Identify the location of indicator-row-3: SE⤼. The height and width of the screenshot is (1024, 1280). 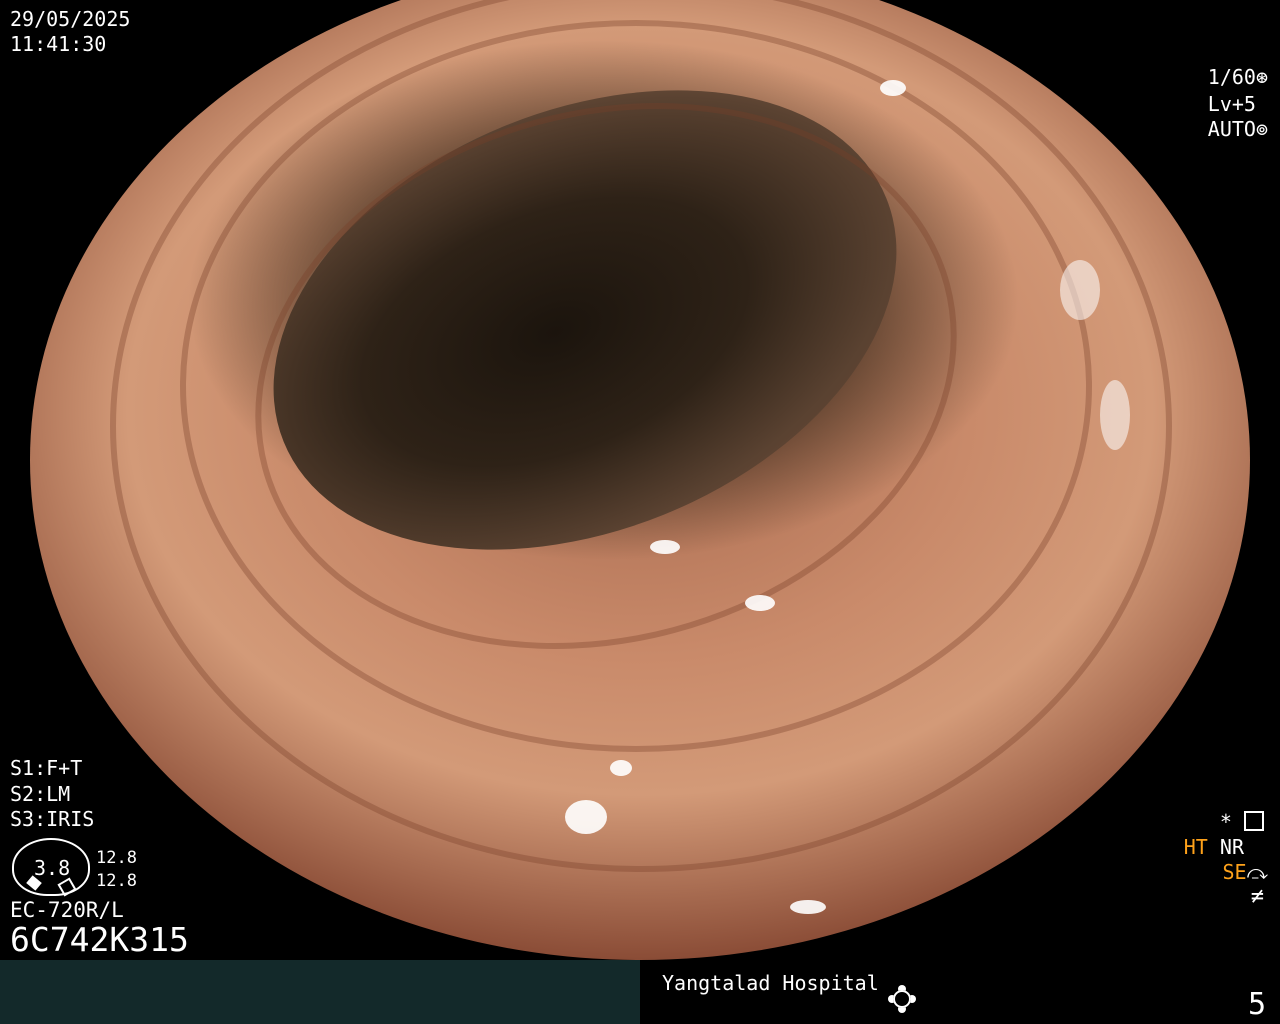
(1245, 872).